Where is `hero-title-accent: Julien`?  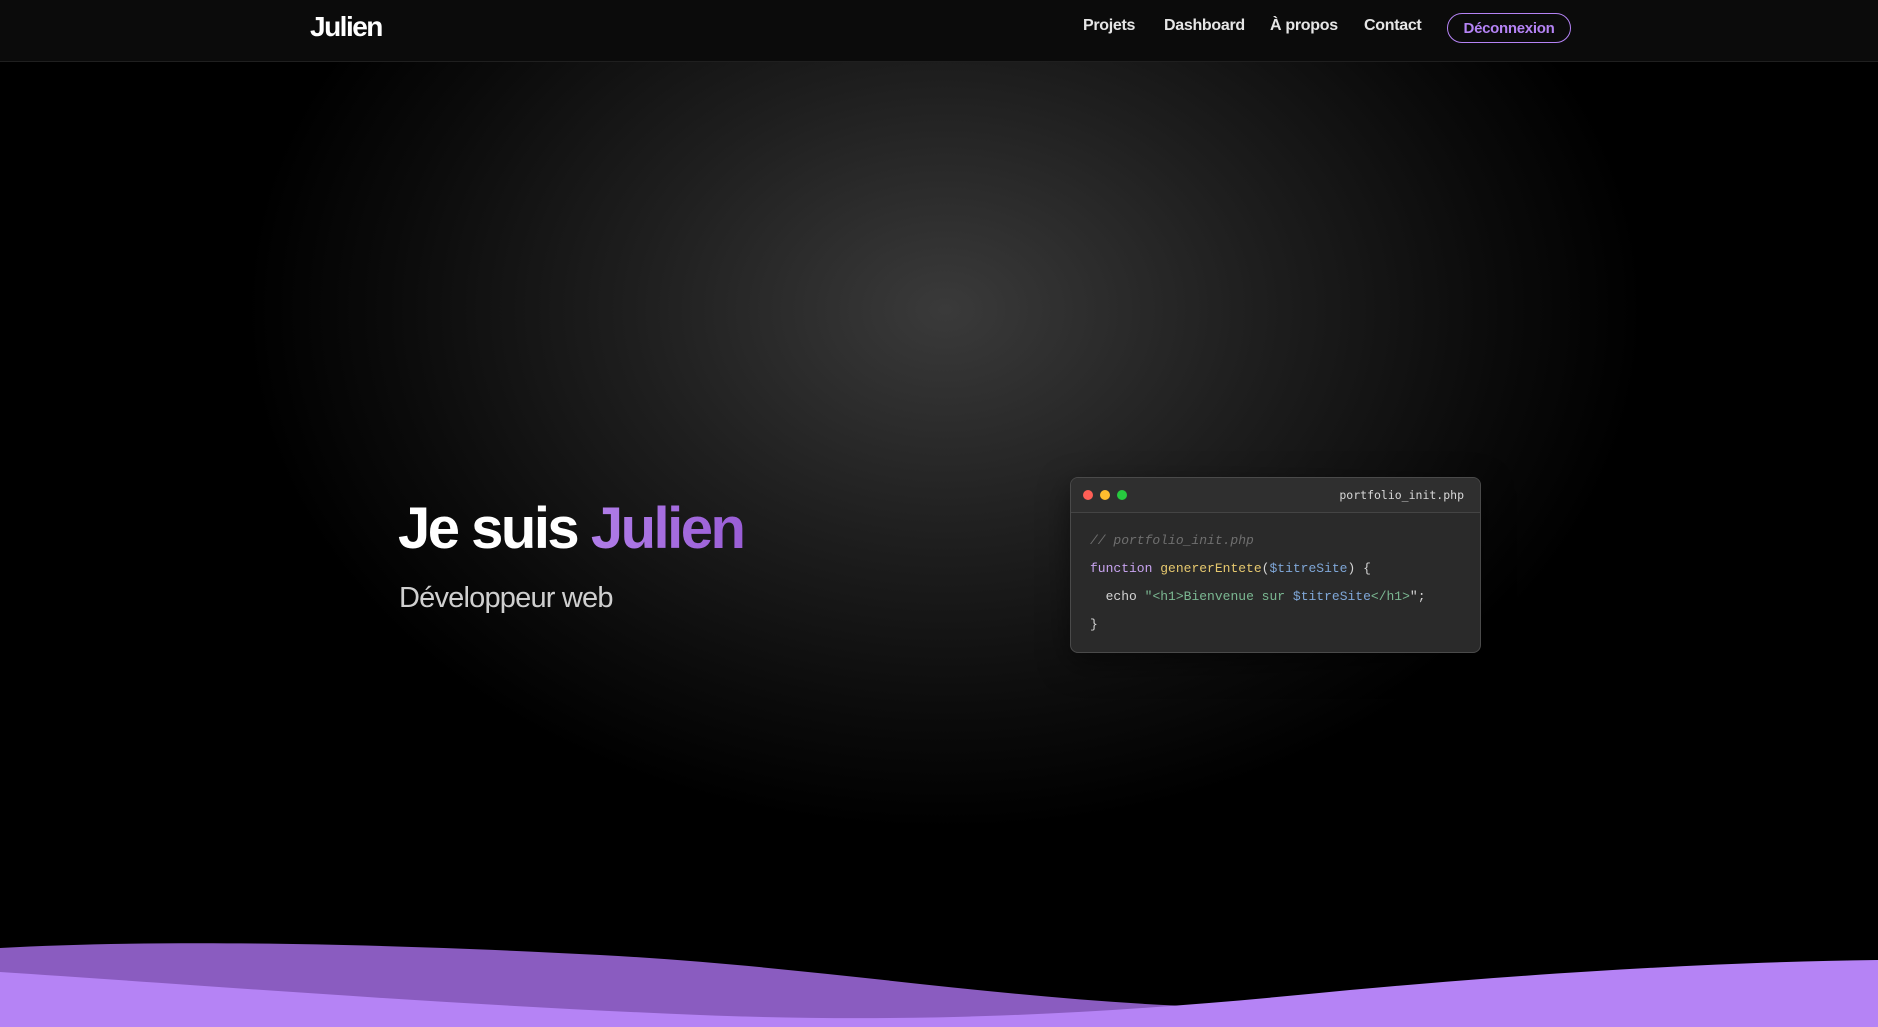 hero-title-accent: Julien is located at coordinates (668, 528).